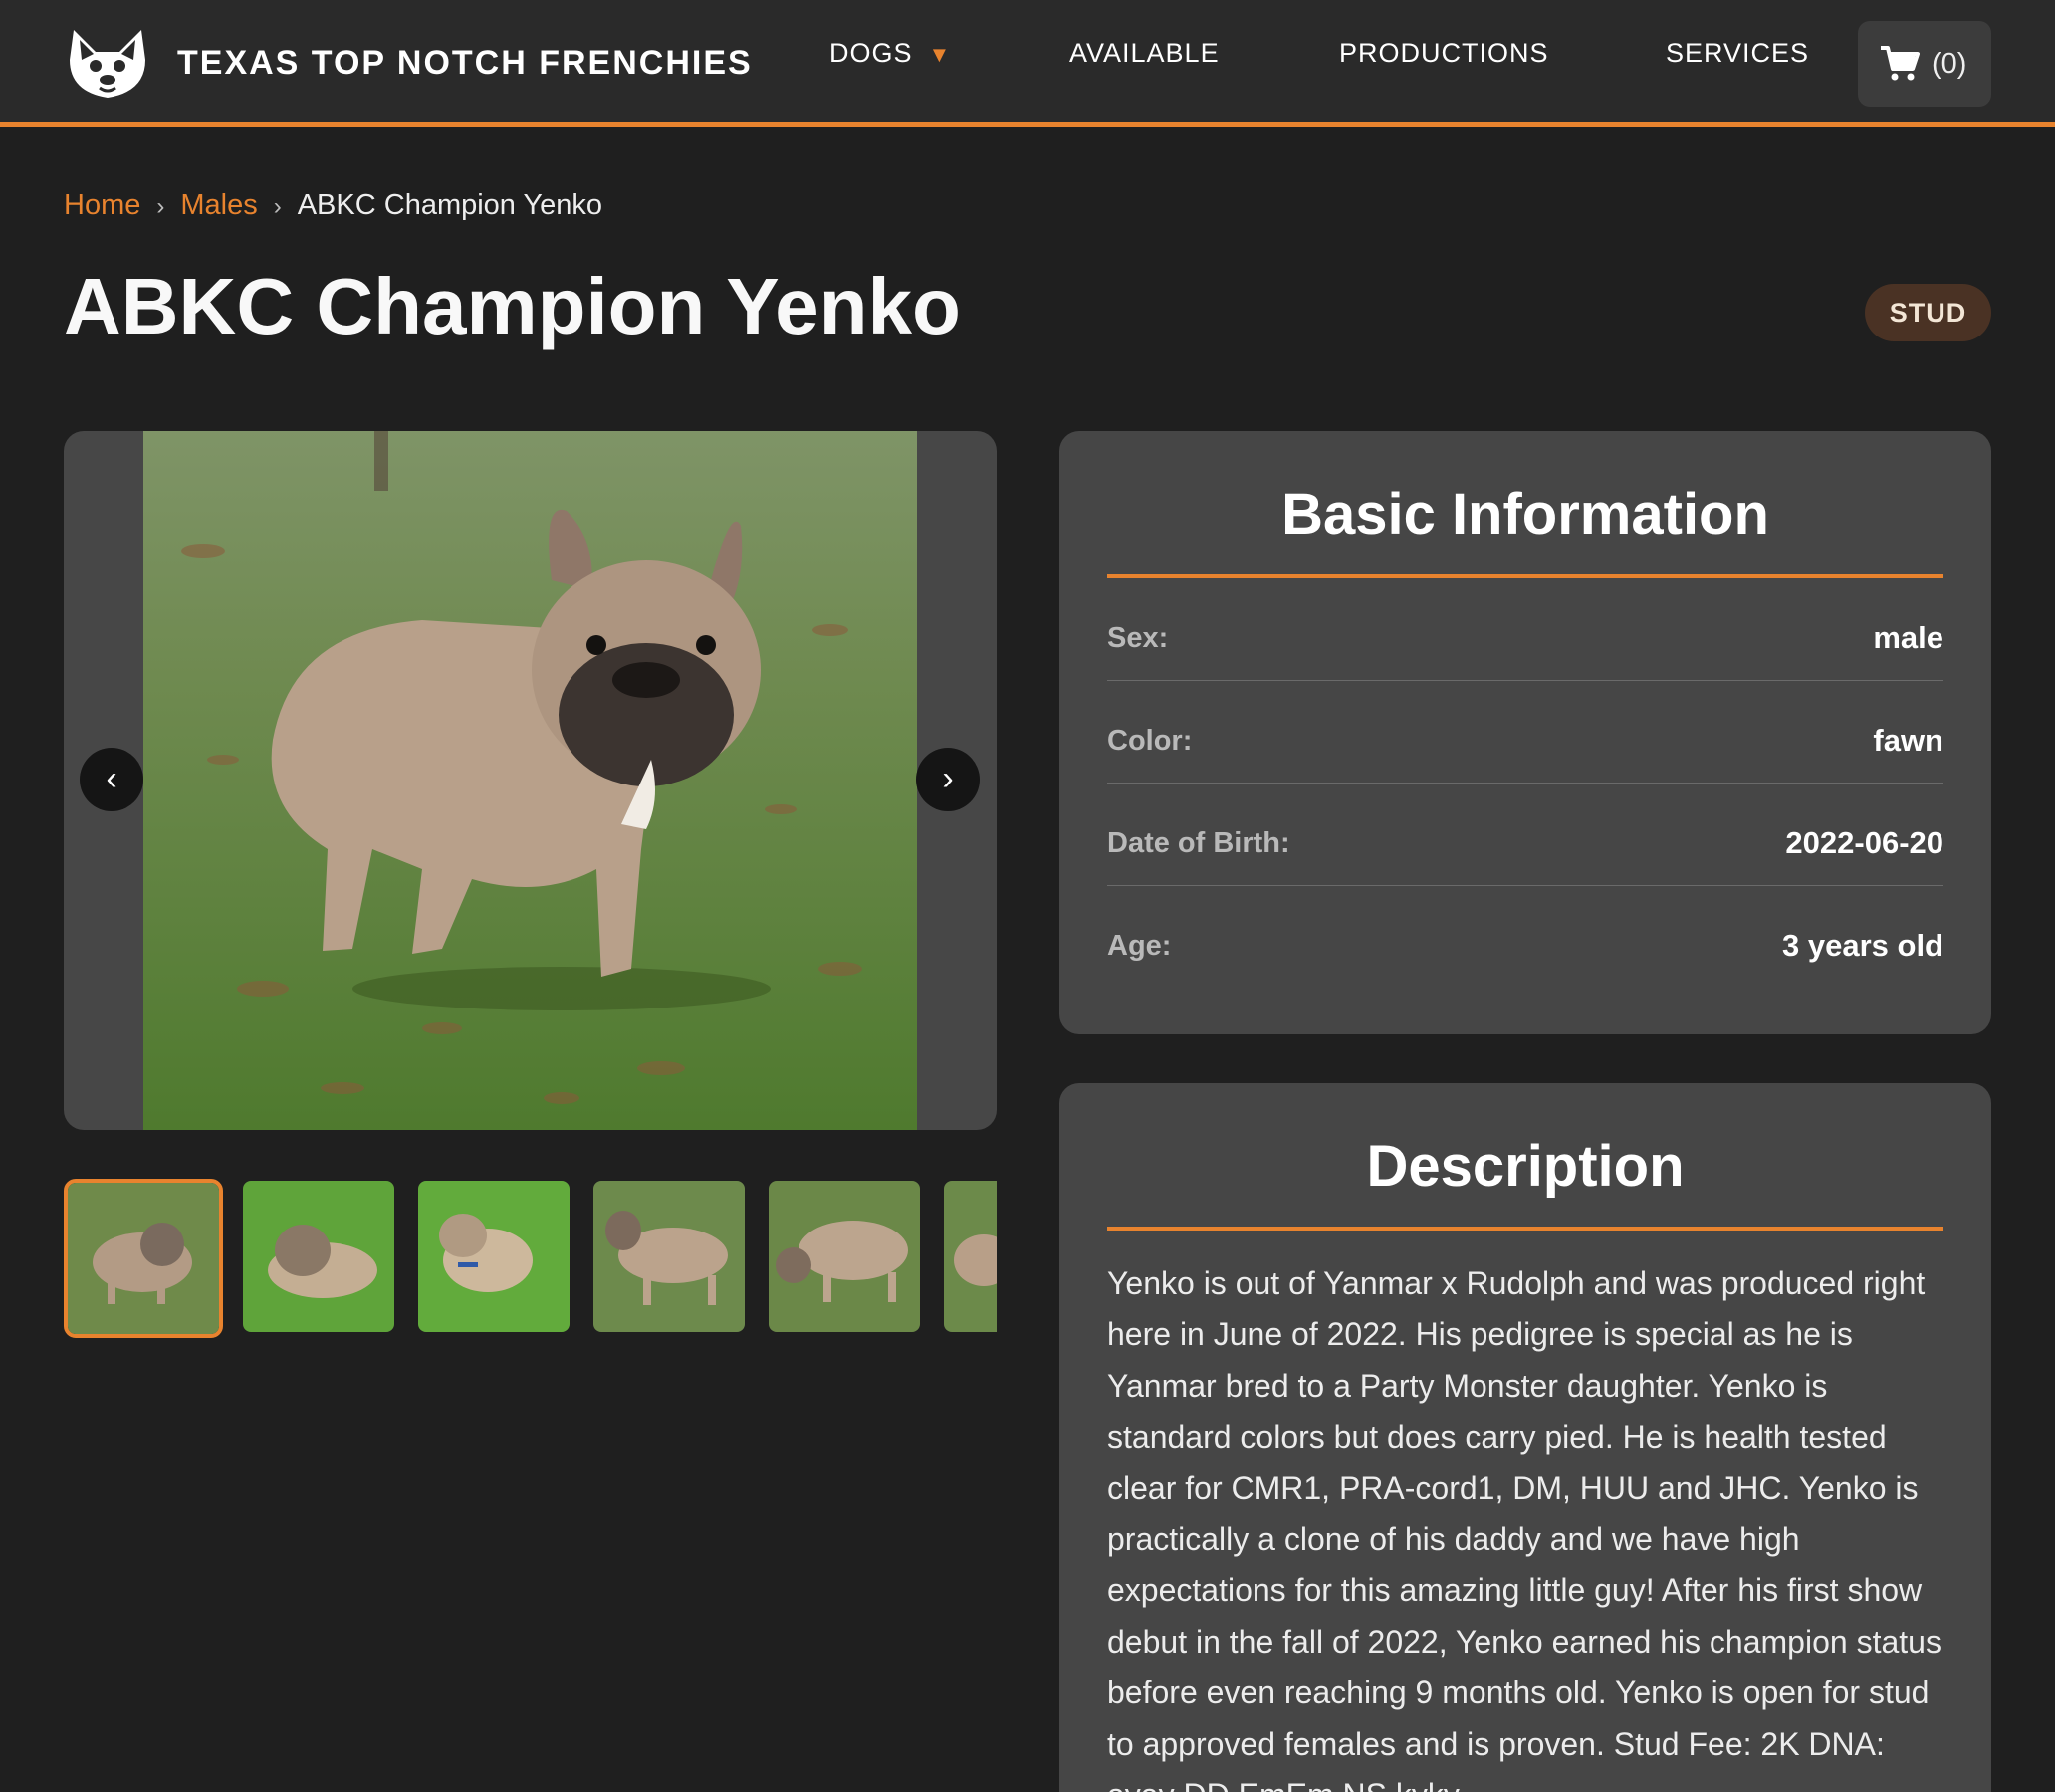 The height and width of the screenshot is (1792, 2055). Describe the element at coordinates (1525, 937) in the screenshot. I see `info-row-age: Age: 3 years old` at that location.